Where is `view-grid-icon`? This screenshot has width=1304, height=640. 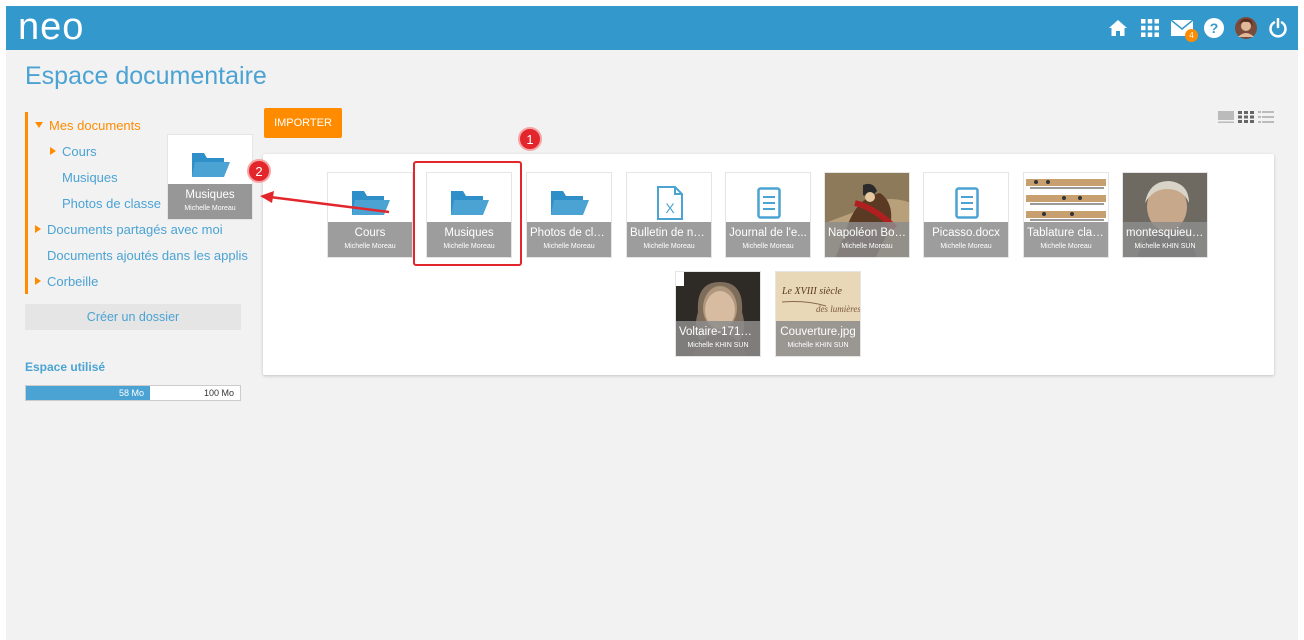
view-grid-icon is located at coordinates (1246, 117).